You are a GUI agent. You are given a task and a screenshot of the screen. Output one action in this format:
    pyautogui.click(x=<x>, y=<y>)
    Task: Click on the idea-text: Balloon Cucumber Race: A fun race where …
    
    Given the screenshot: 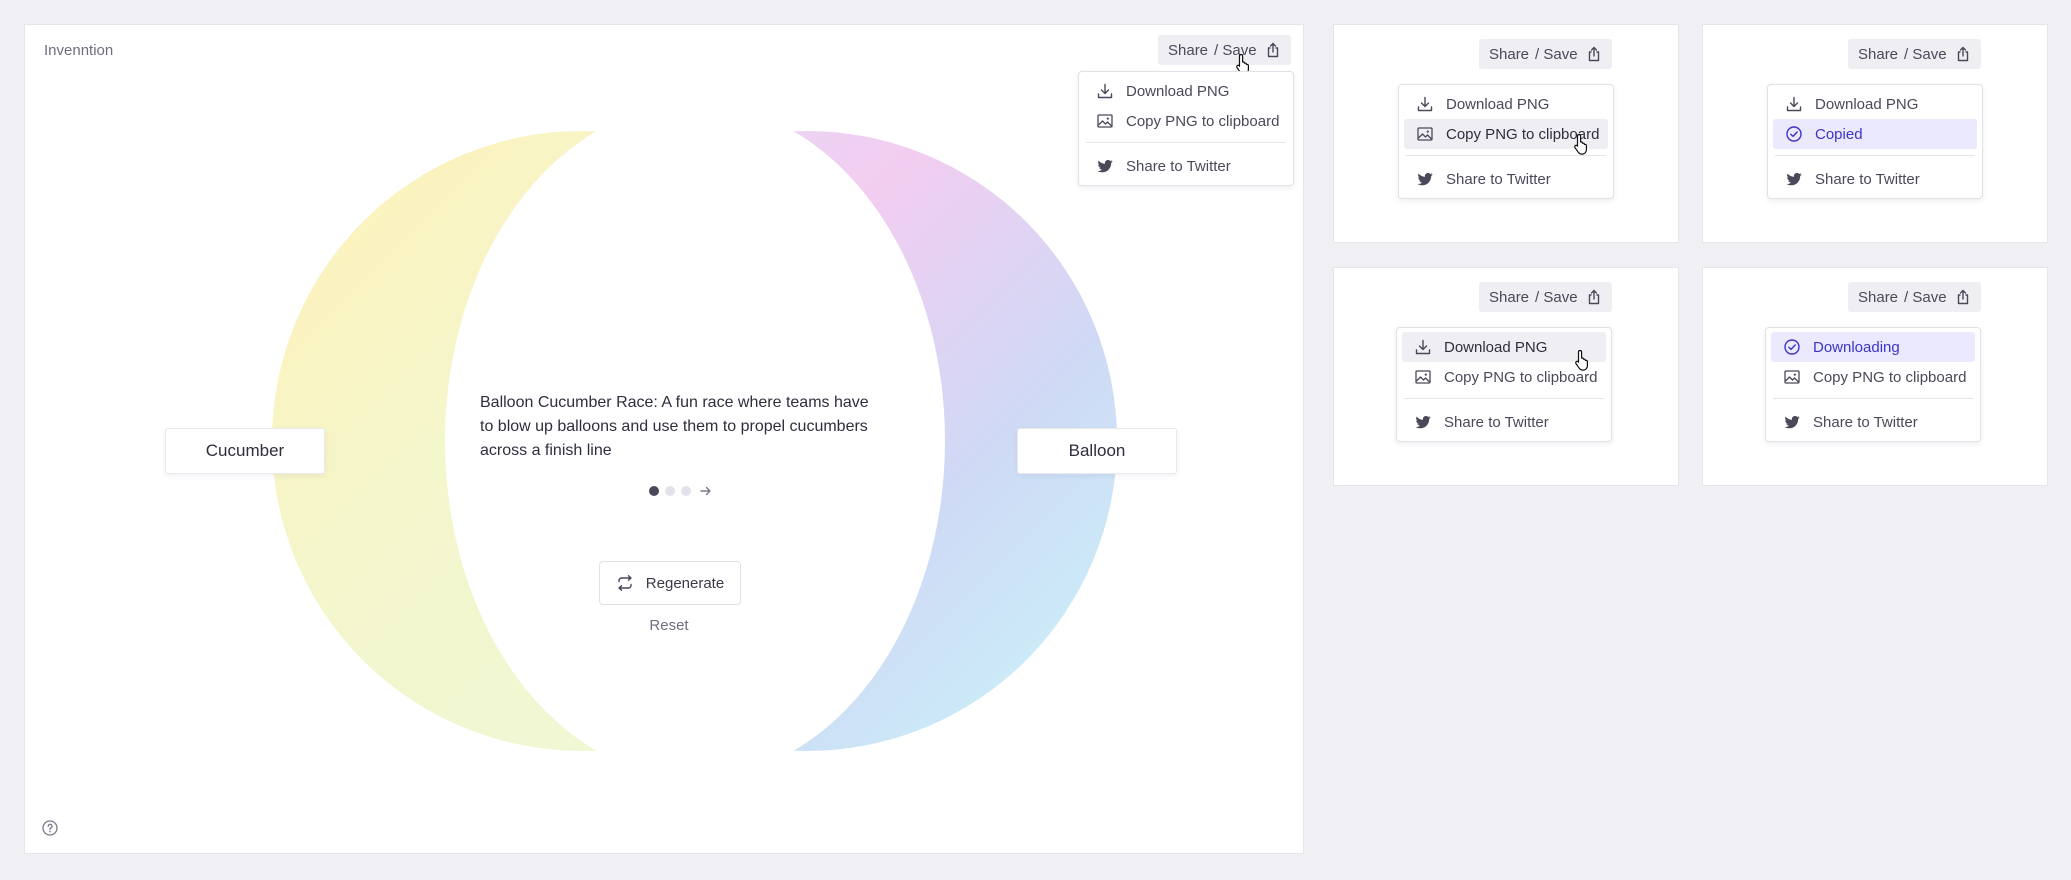 What is the action you would take?
    pyautogui.click(x=674, y=426)
    